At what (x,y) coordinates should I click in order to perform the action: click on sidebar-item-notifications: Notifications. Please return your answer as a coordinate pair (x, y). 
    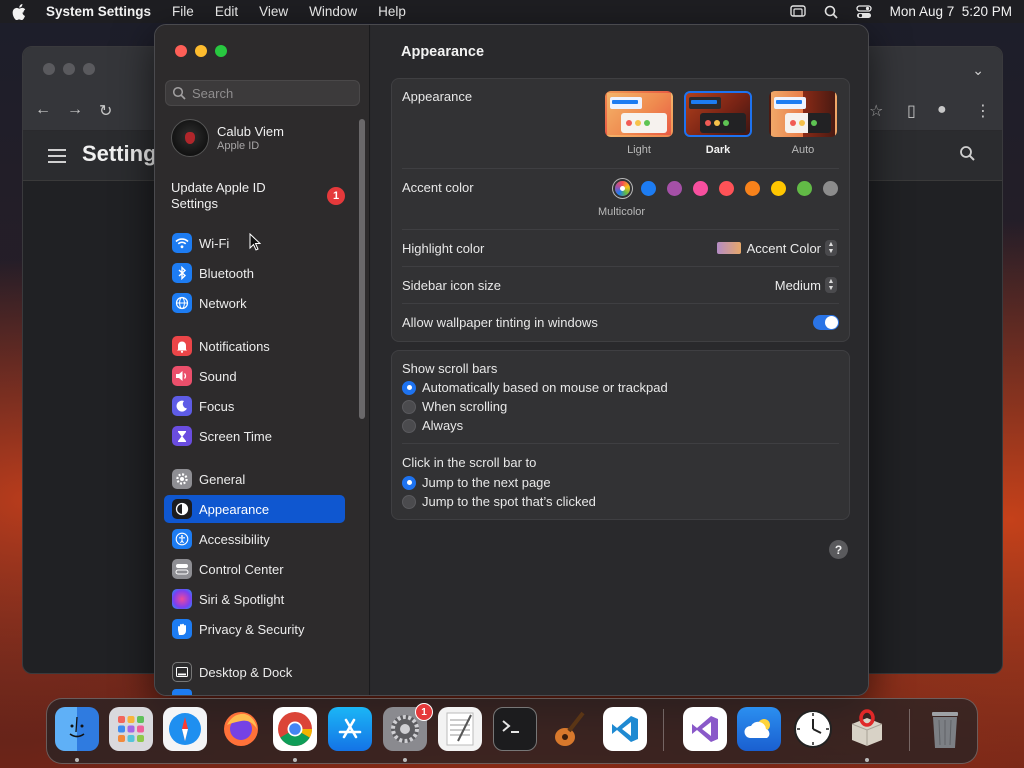
    Looking at the image, I should click on (254, 346).